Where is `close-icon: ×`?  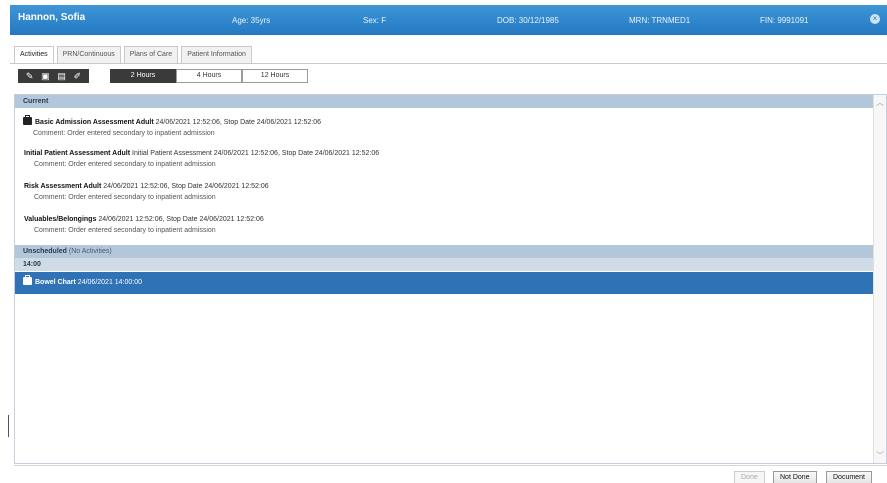 close-icon: × is located at coordinates (875, 19).